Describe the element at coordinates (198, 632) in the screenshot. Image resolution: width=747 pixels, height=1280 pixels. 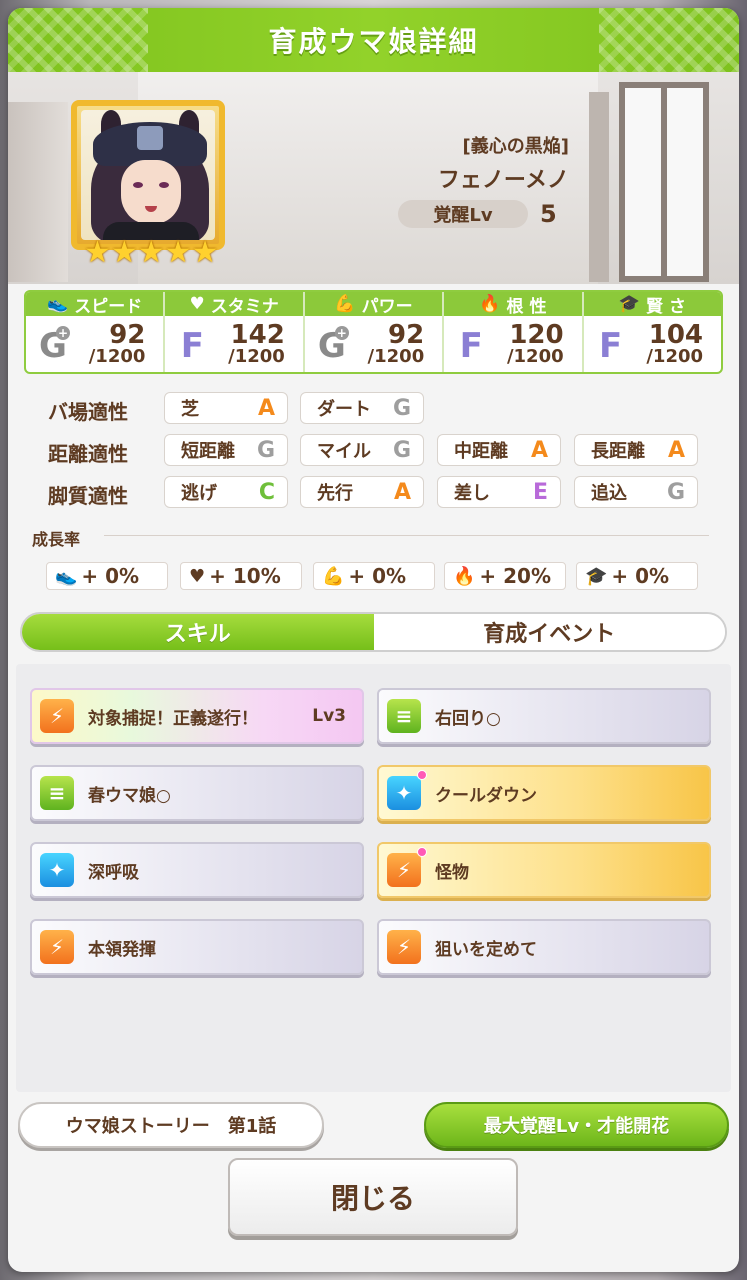
I see `tab-skills: スキル` at that location.